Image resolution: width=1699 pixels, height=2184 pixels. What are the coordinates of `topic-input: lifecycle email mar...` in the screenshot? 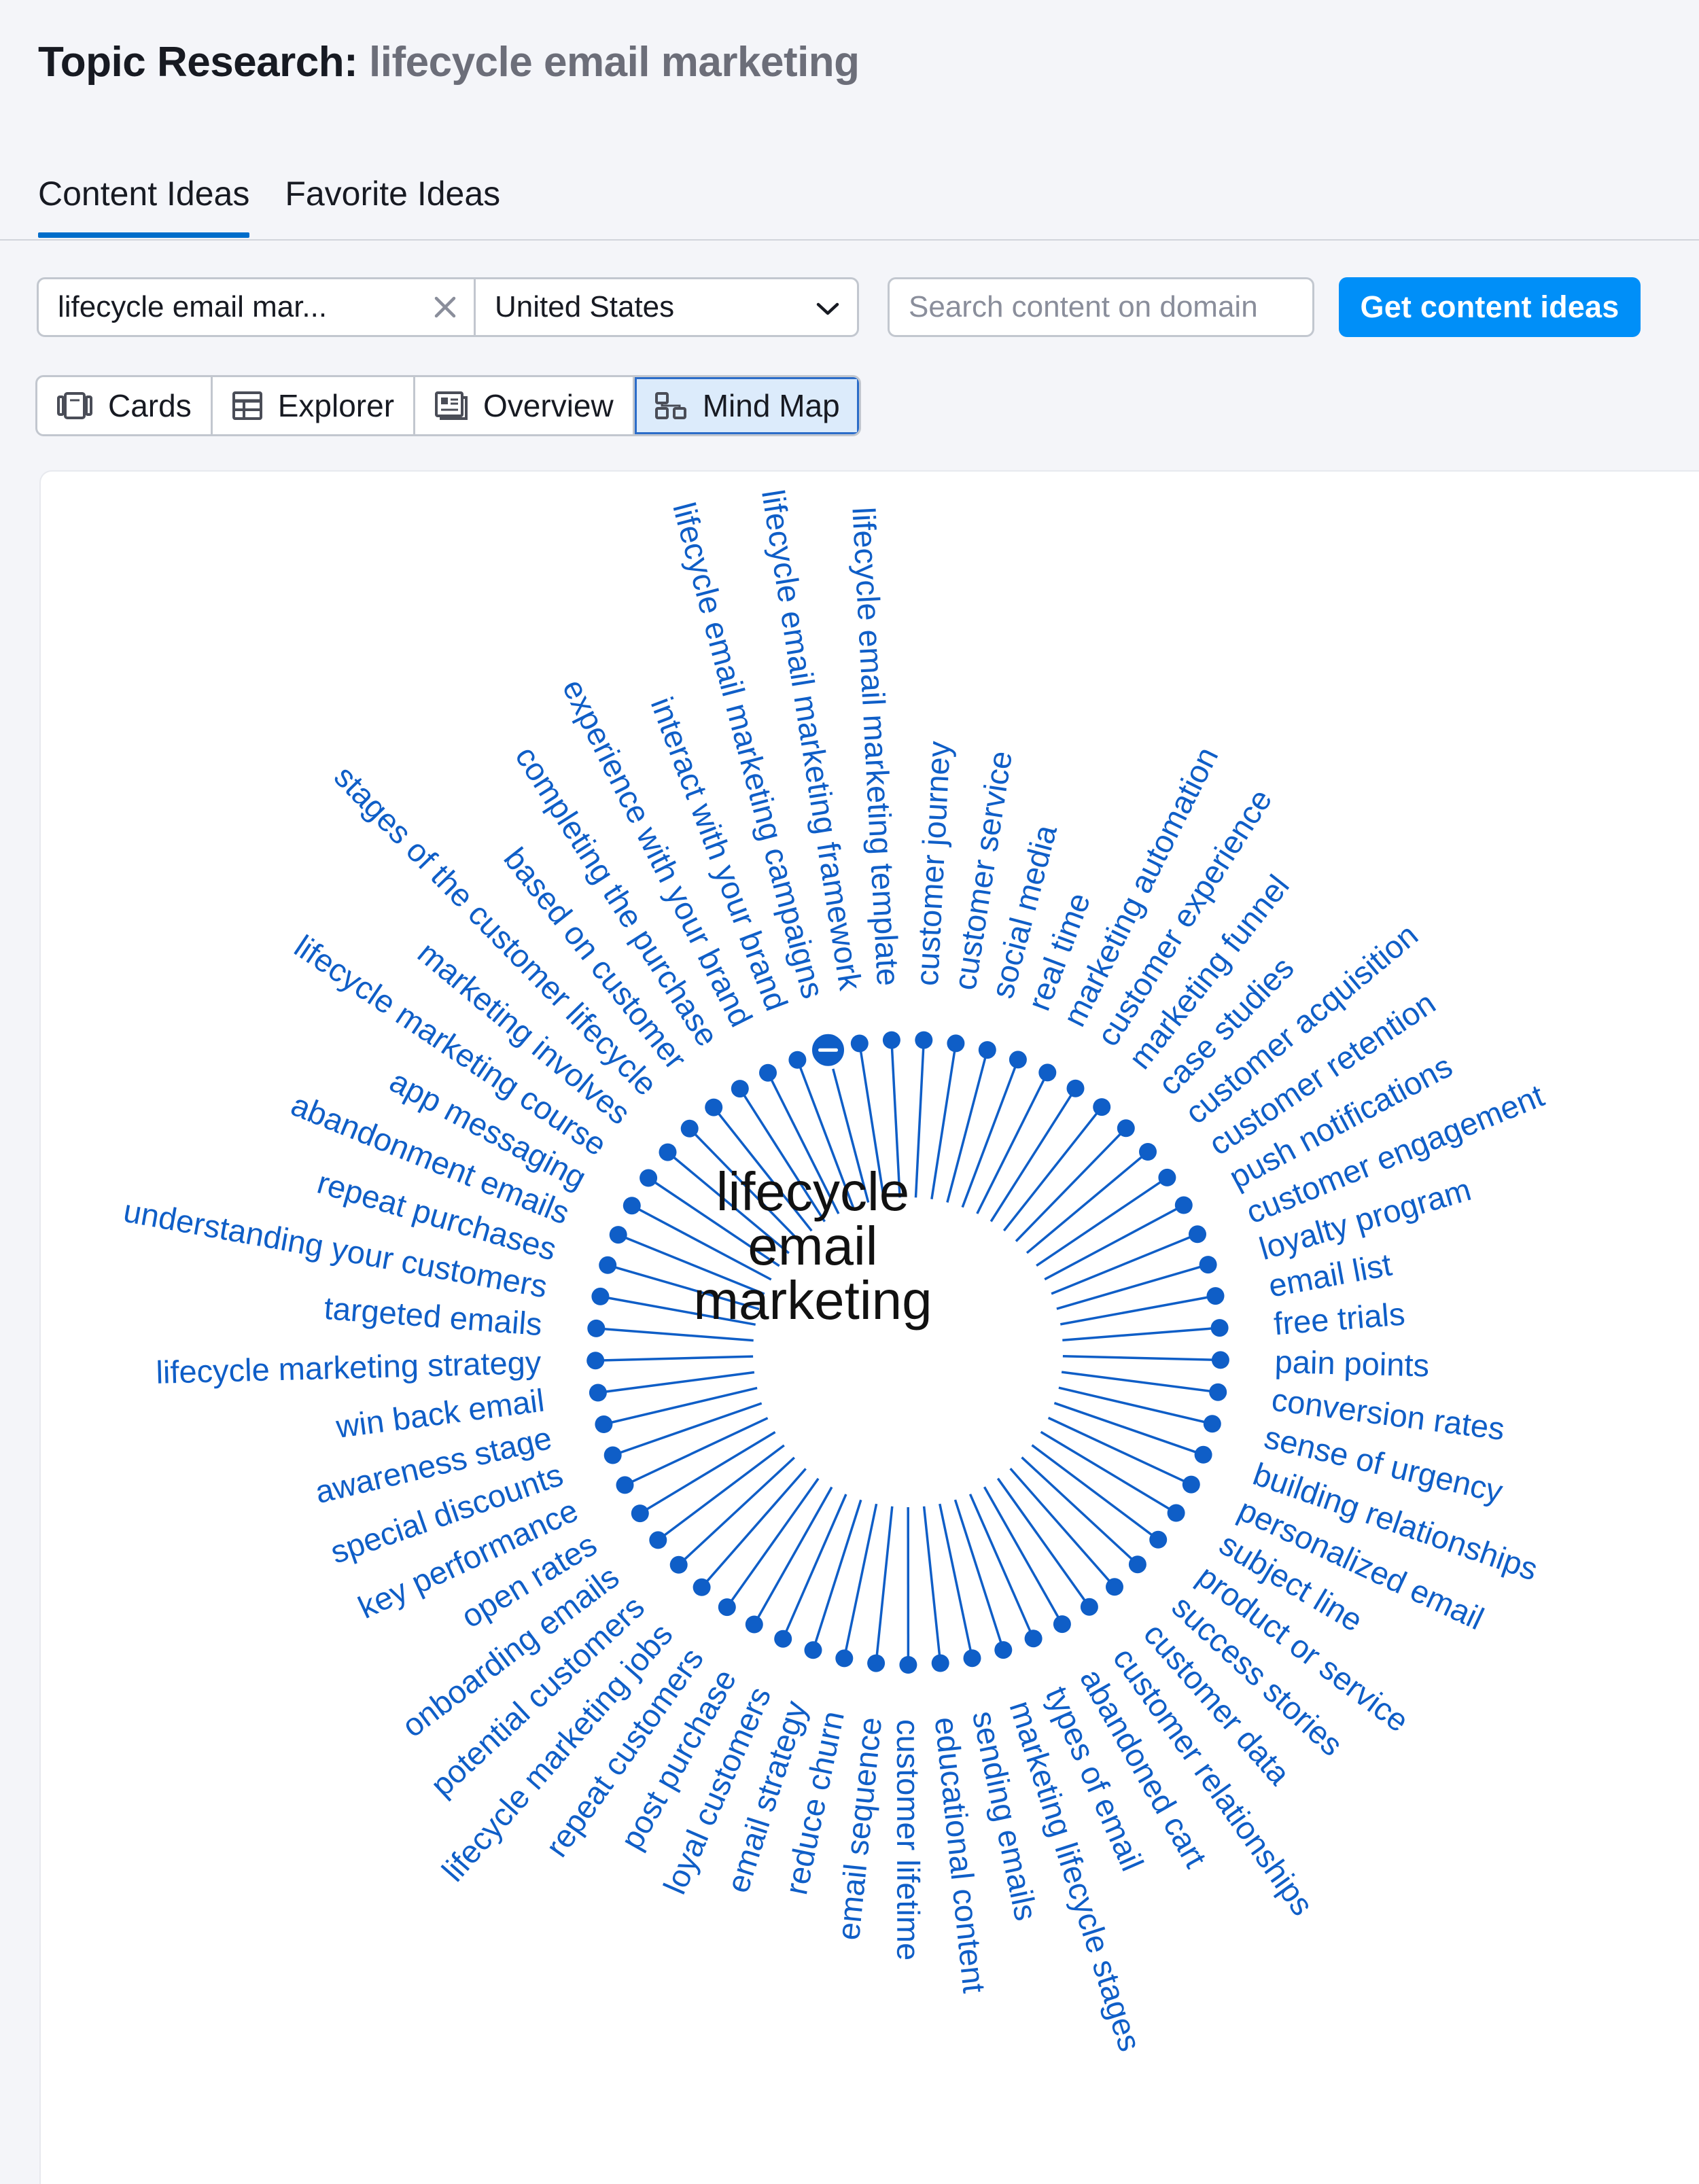 It's located at (232, 307).